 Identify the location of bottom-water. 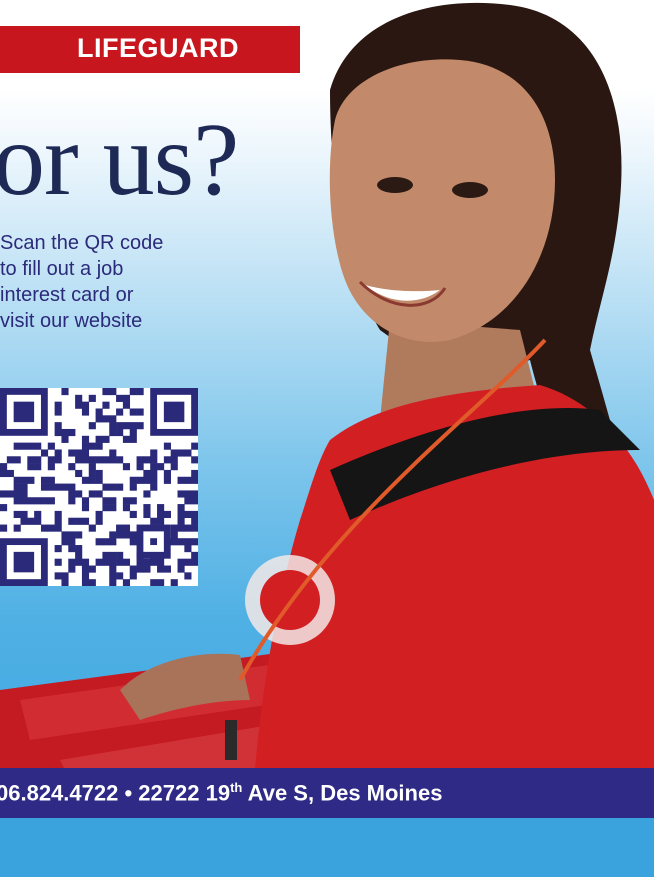
(327, 847).